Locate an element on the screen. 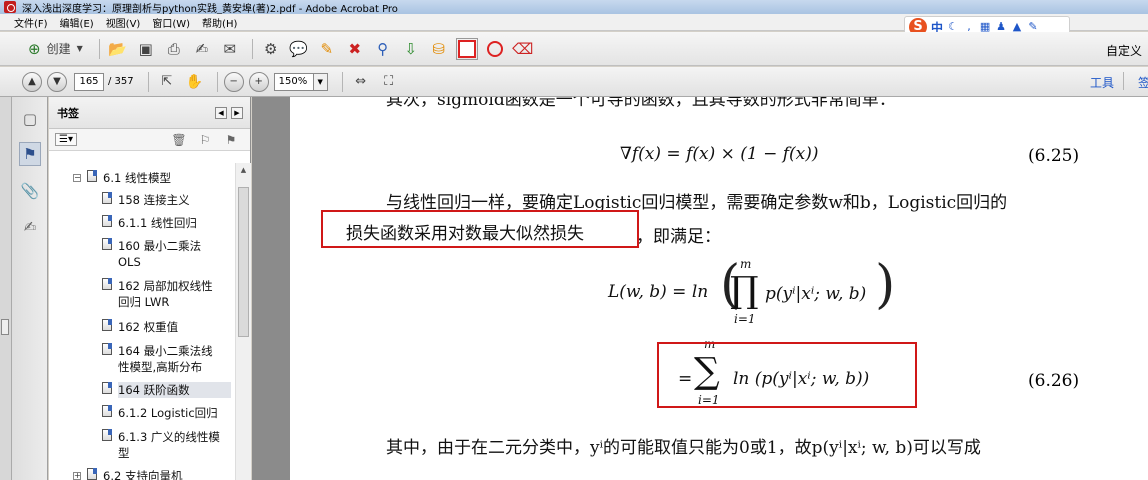 The width and height of the screenshot is (1148, 480). equation-number-6-26: (6.26) is located at coordinates (1054, 381).